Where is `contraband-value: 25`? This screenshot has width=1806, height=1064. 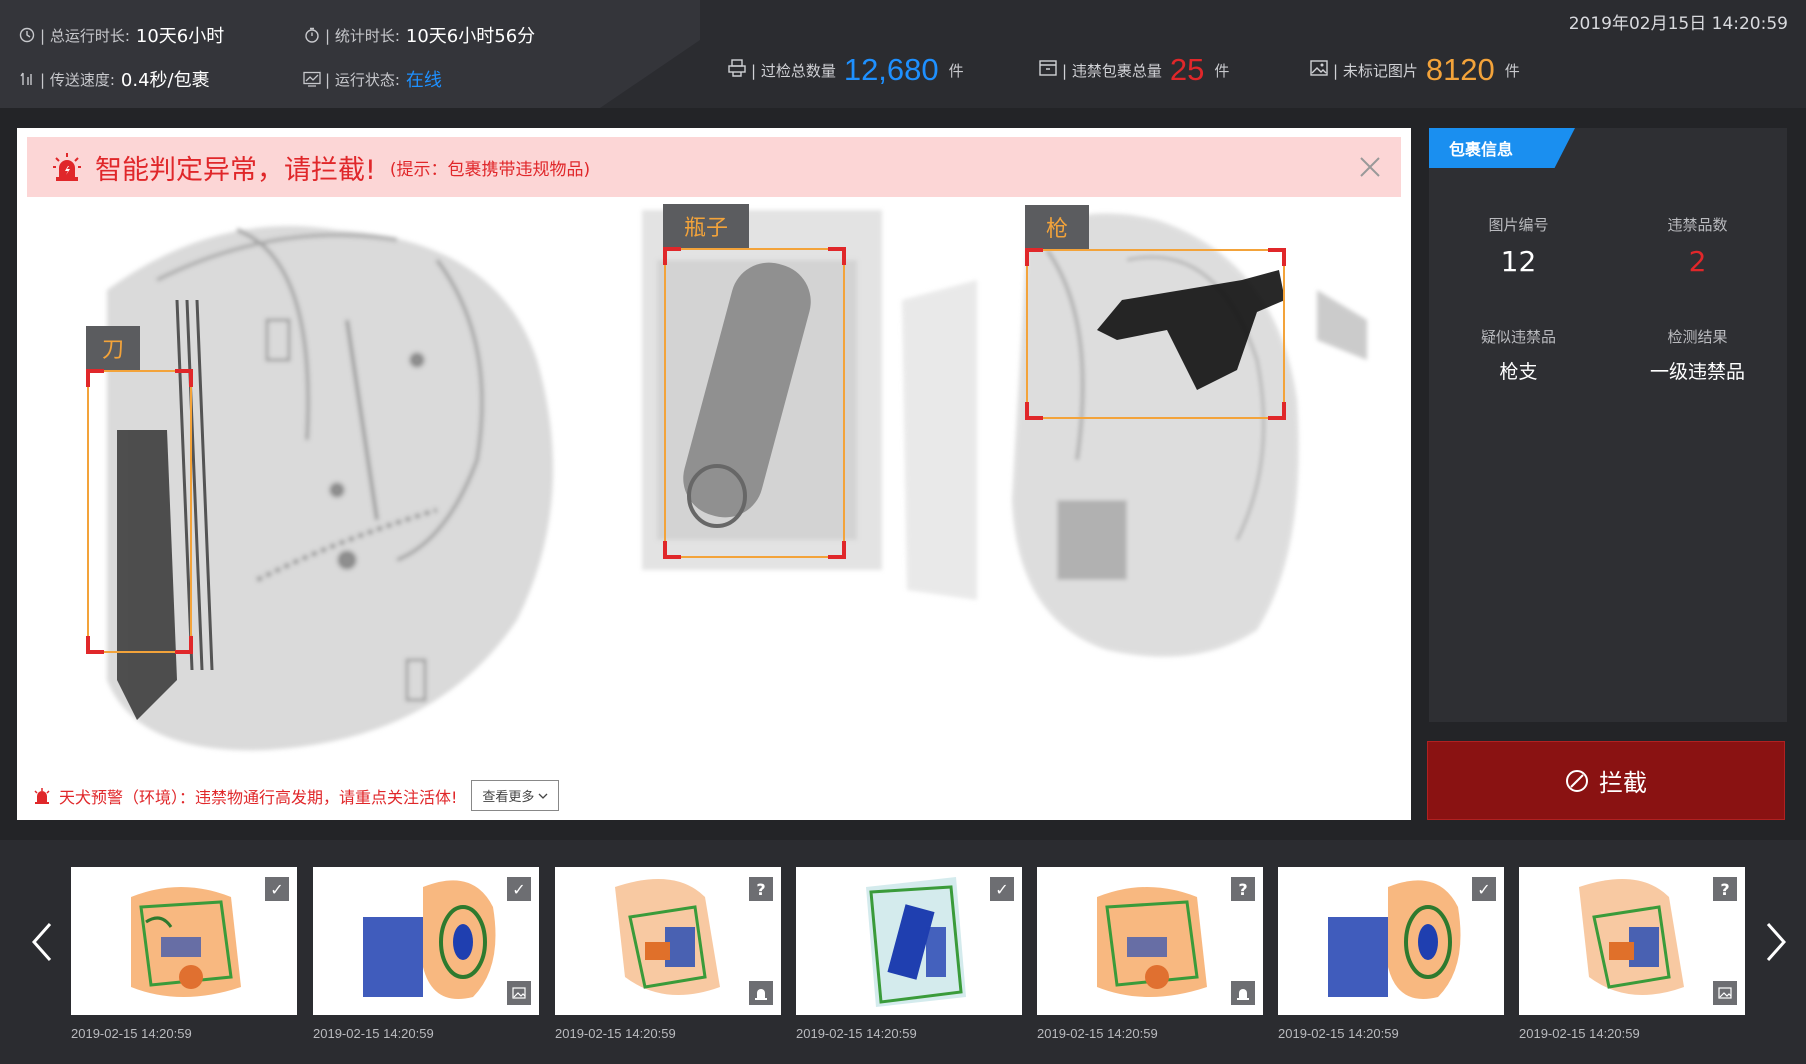 contraband-value: 25 is located at coordinates (1187, 69).